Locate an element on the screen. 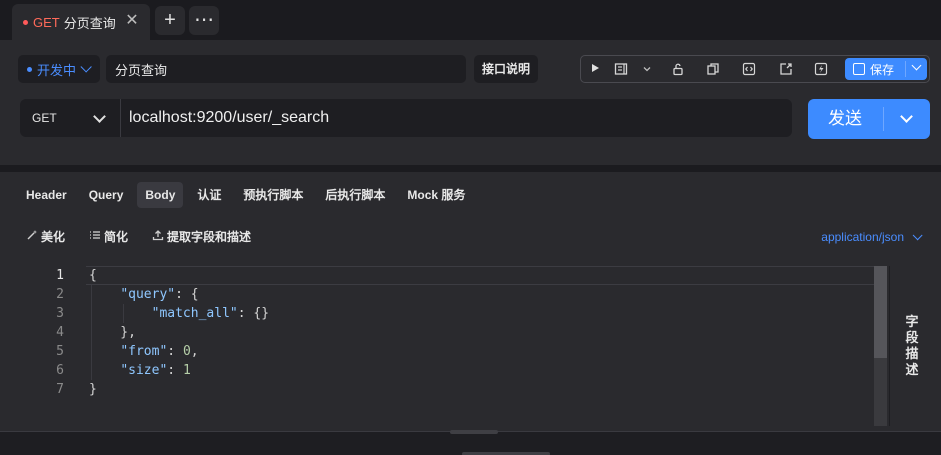 This screenshot has height=455, width=941. close-tab-icon: ✕ is located at coordinates (132, 21).